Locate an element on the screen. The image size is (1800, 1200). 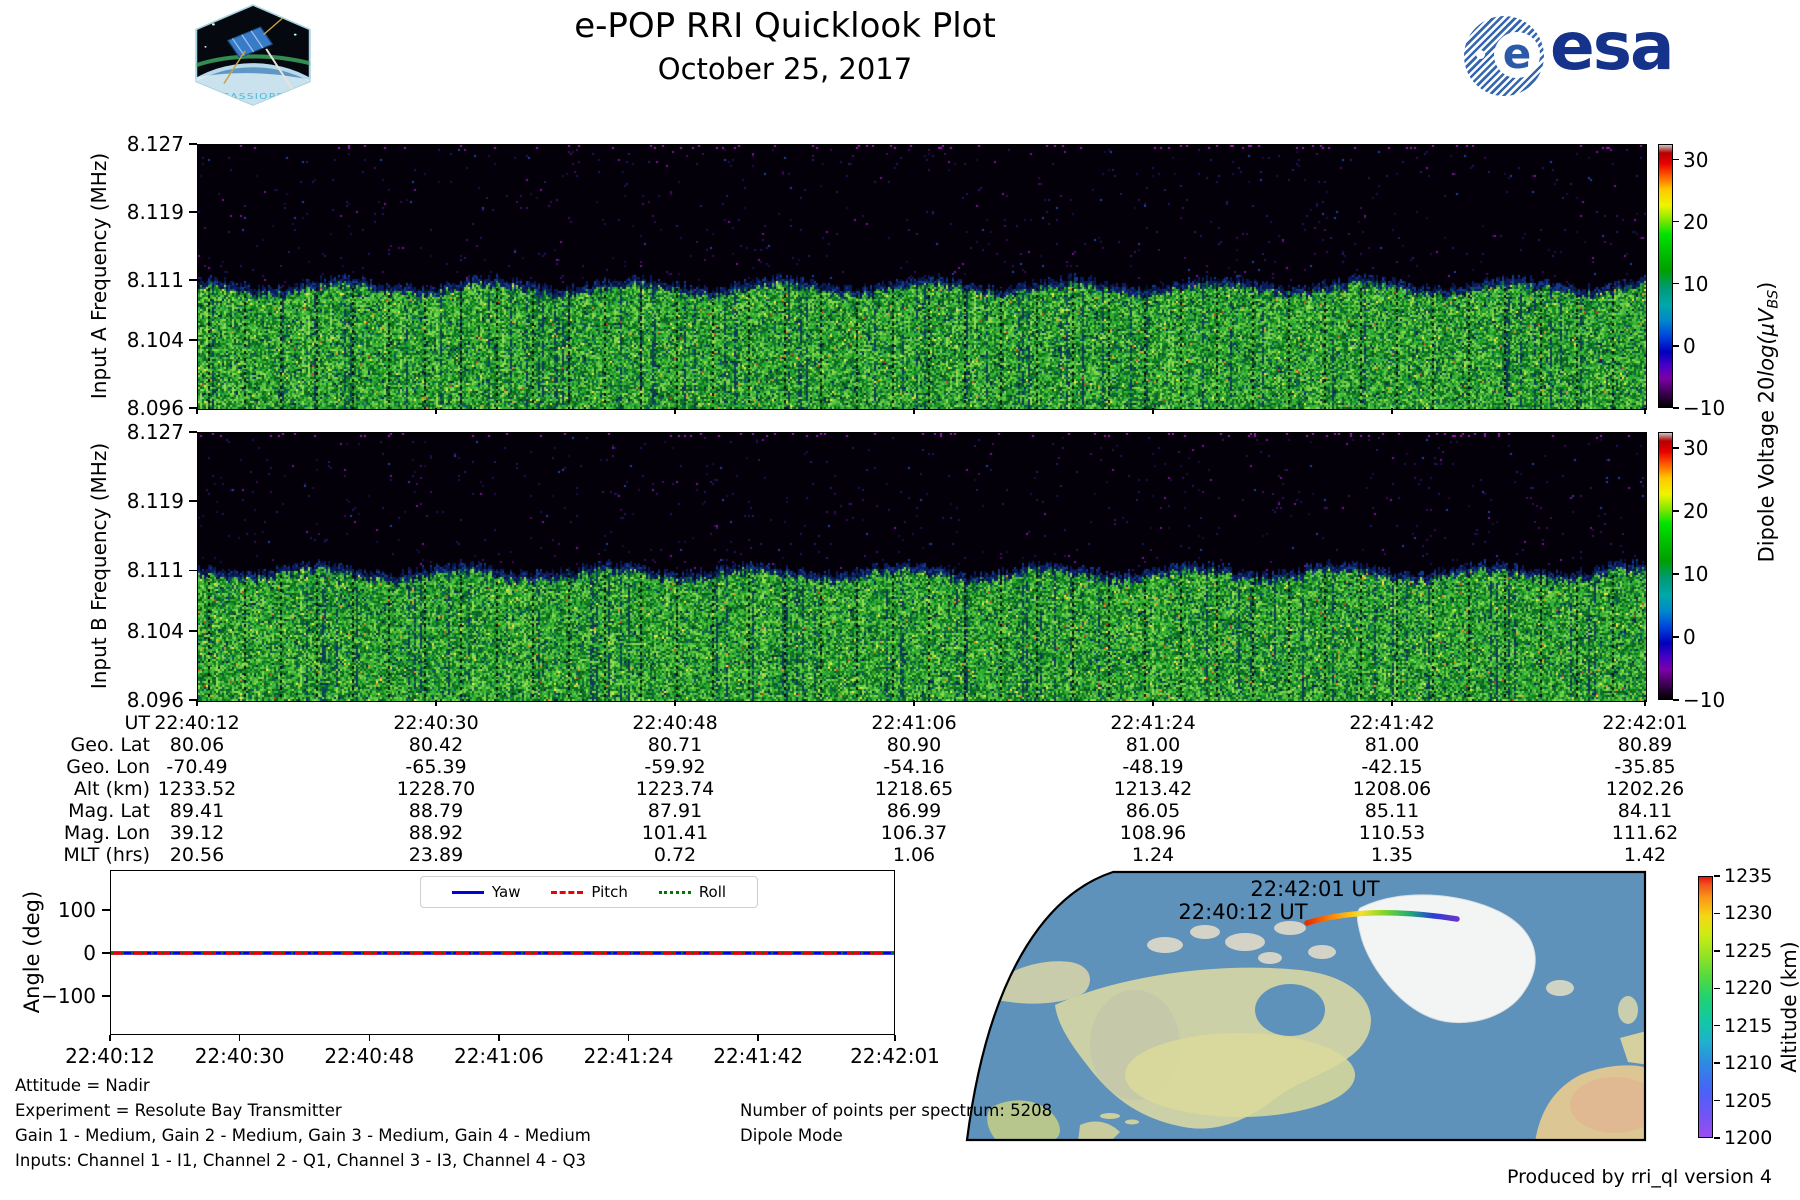
ephemeris-value: 22:40:30 is located at coordinates (436, 723).